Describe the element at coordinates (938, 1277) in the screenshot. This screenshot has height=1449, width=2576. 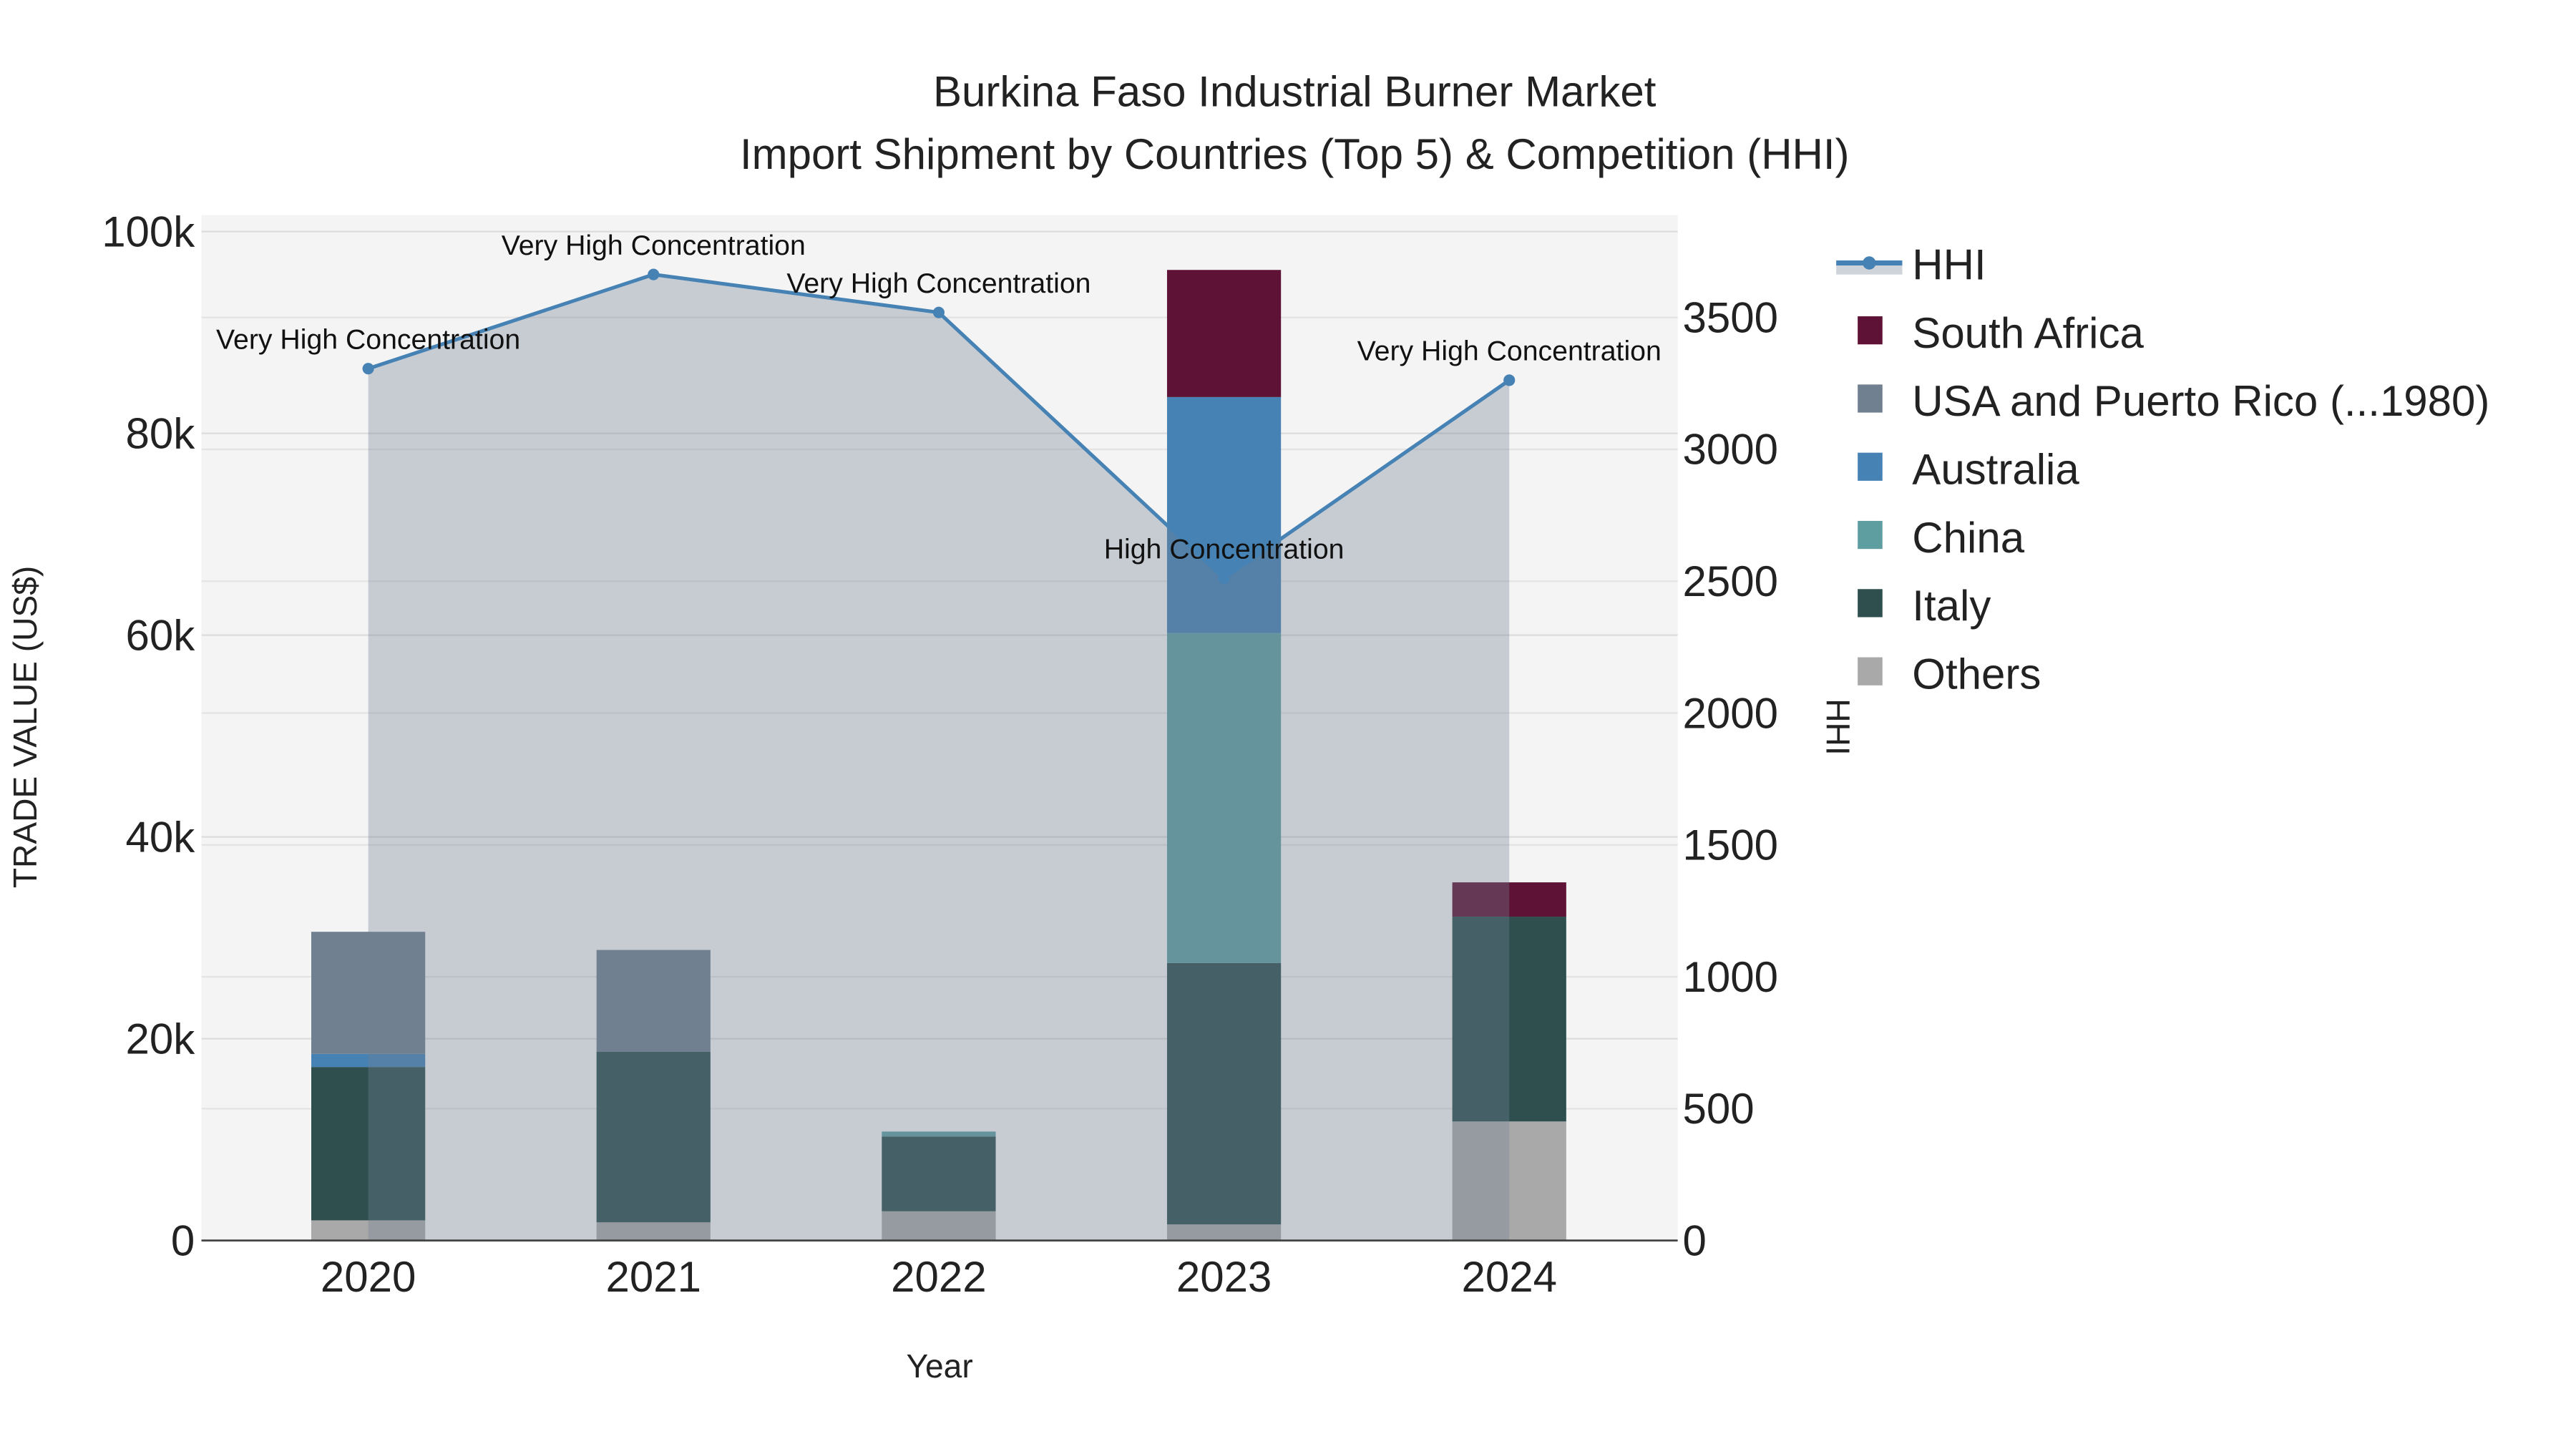
I see `x-tick-label: 2022` at that location.